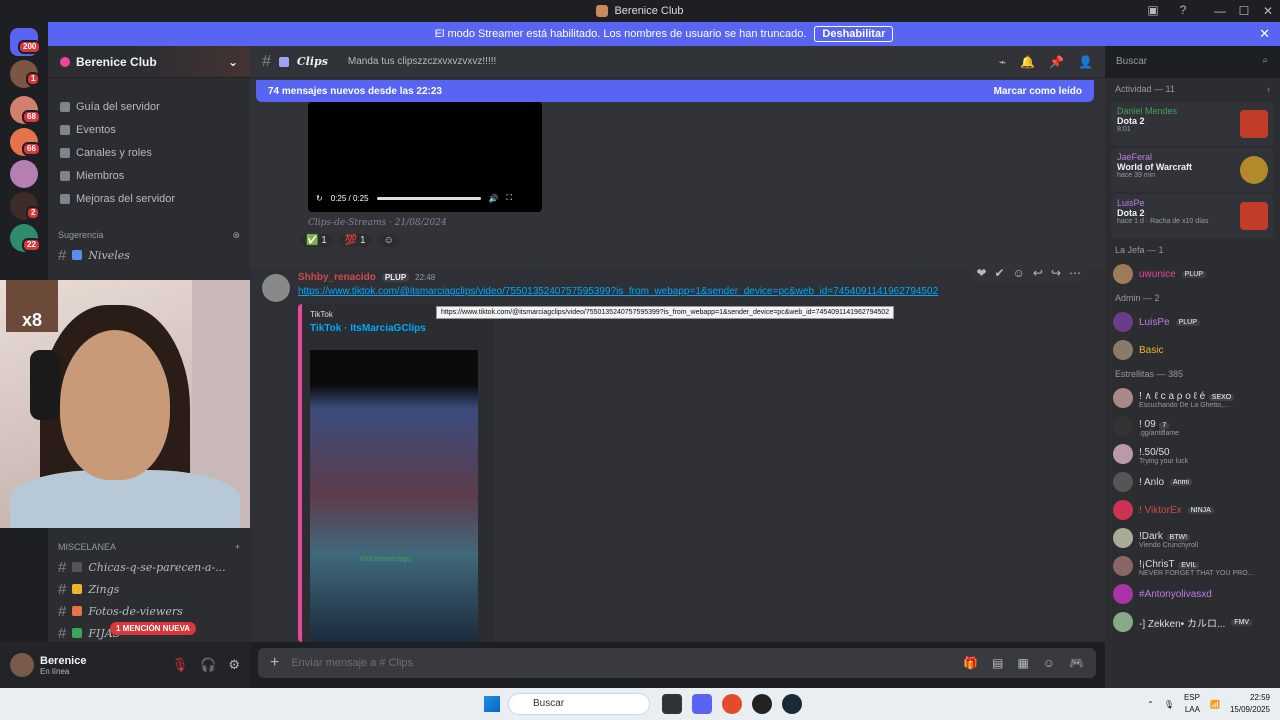  What do you see at coordinates (237, 547) in the screenshot?
I see `add-channel-icon: +` at bounding box center [237, 547].